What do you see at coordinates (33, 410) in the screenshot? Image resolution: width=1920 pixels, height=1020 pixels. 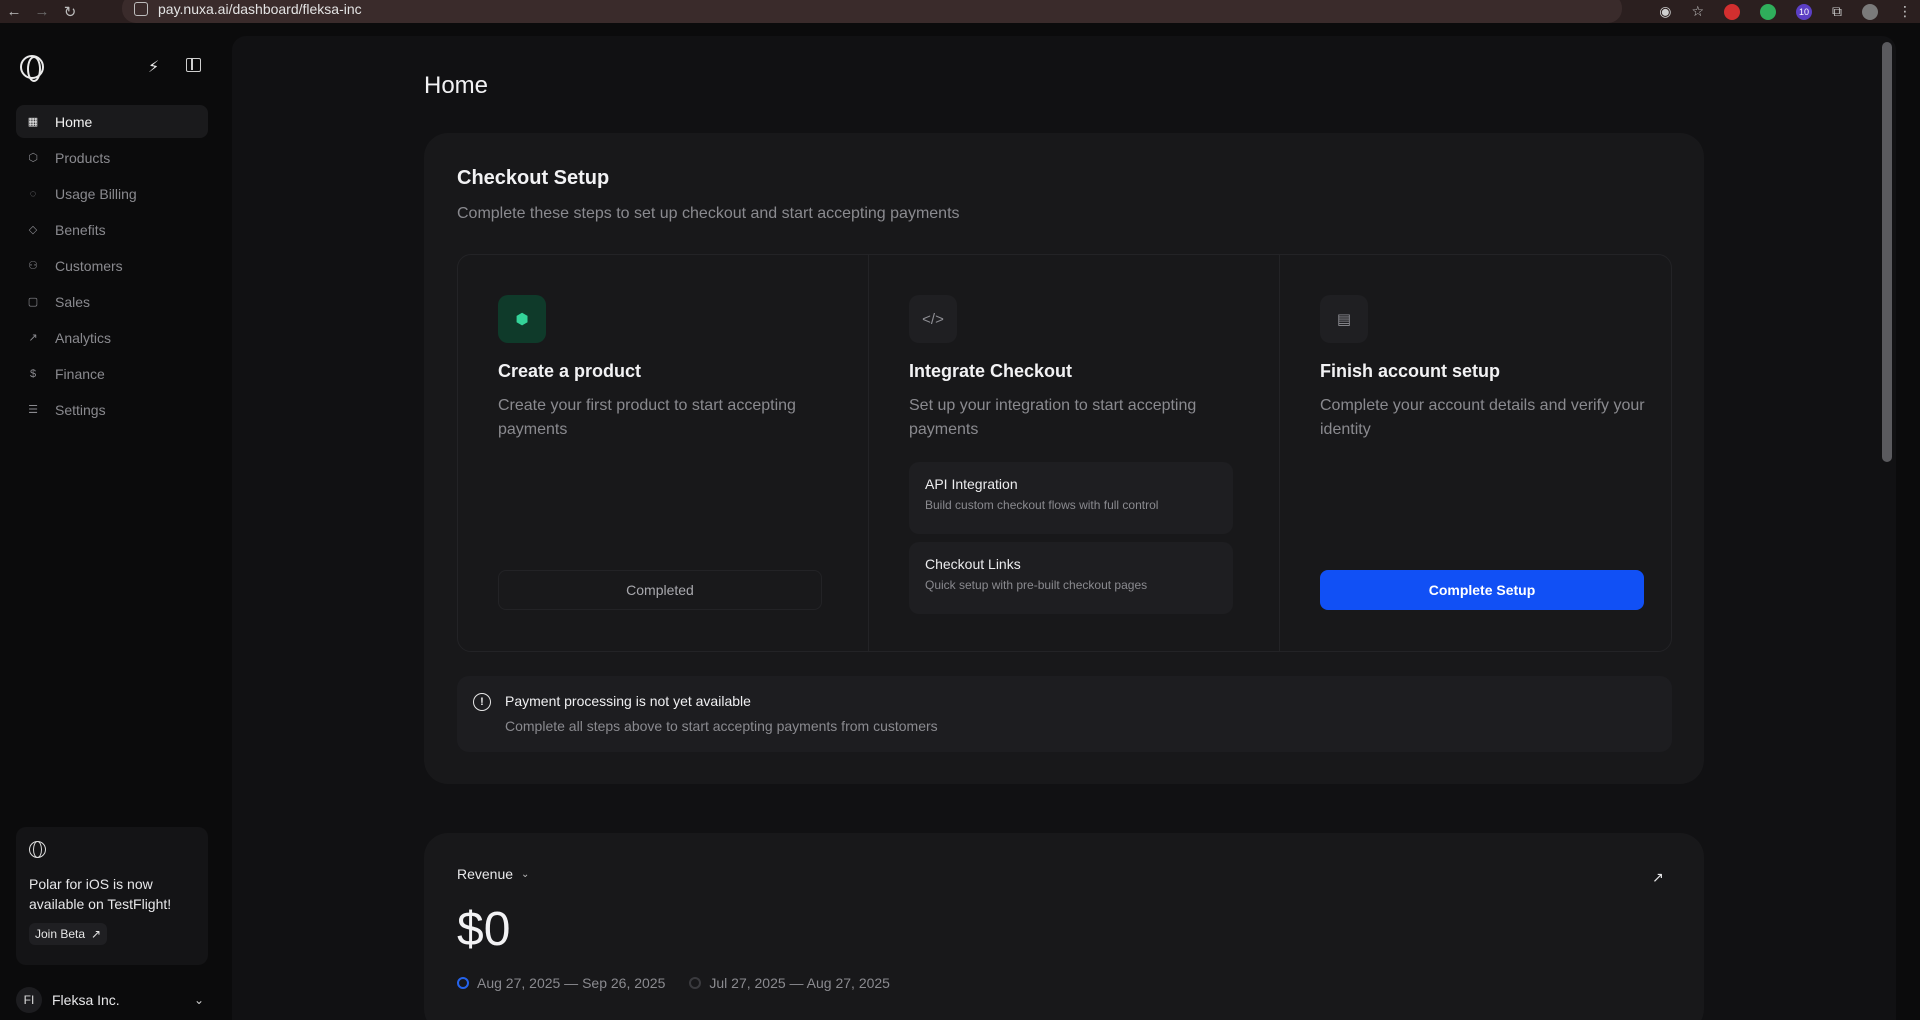 I see `sliders-icon: ☰` at bounding box center [33, 410].